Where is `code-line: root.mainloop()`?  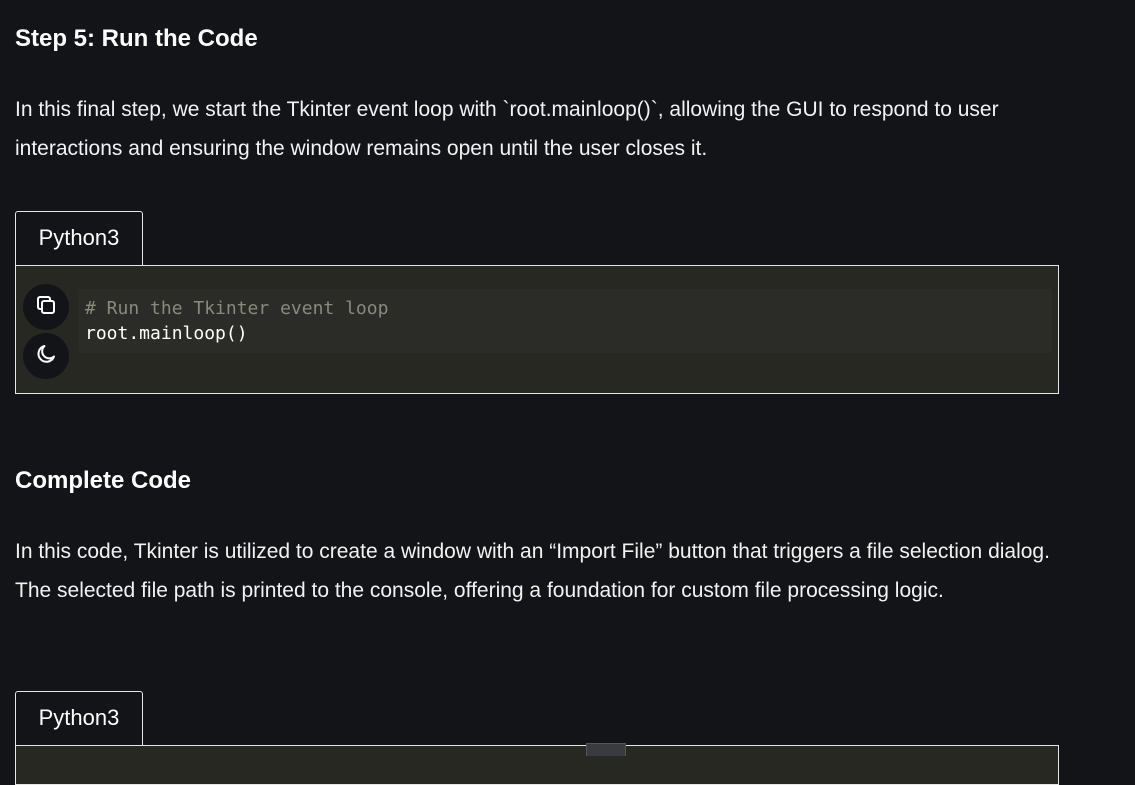
code-line: root.mainloop() is located at coordinates (166, 333).